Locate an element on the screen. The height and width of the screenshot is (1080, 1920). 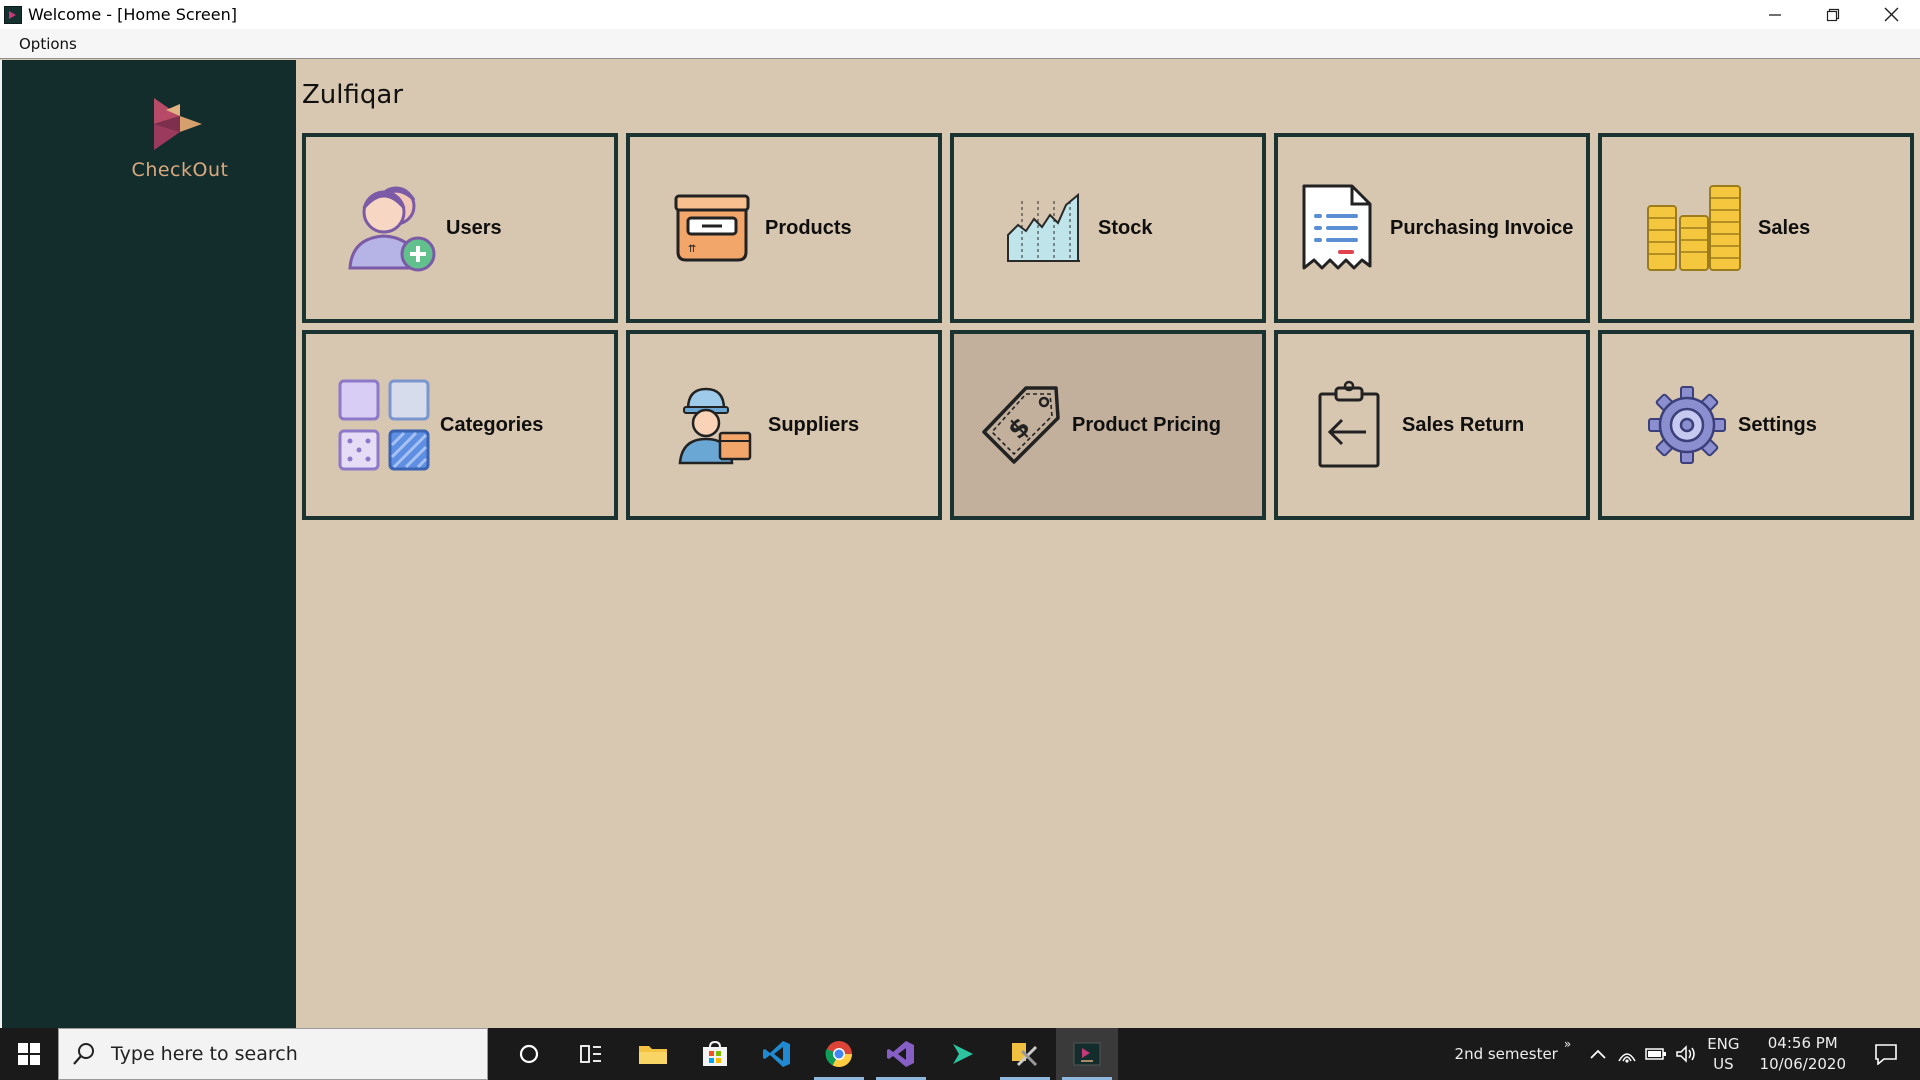
logo-mark-icon is located at coordinates (178, 124).